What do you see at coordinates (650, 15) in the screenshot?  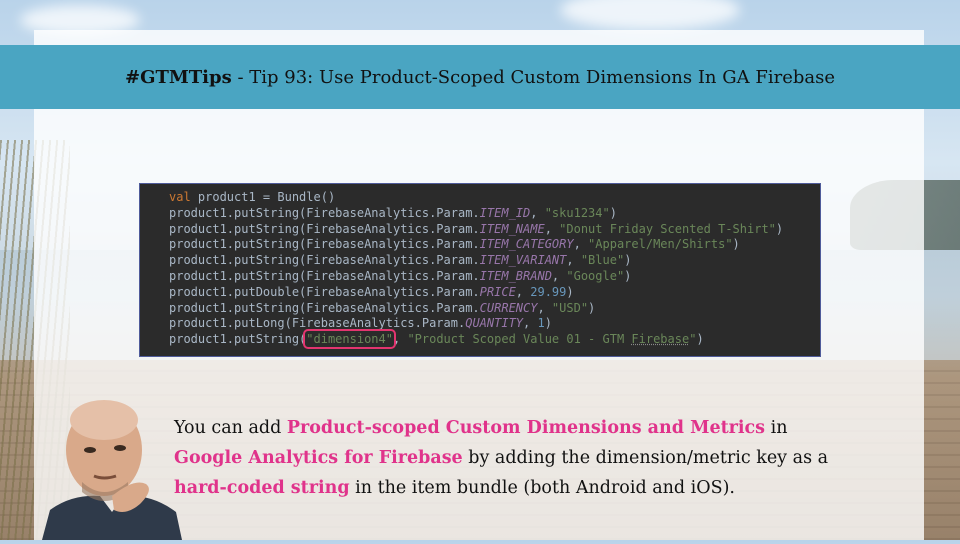 I see `cloud-decoration` at bounding box center [650, 15].